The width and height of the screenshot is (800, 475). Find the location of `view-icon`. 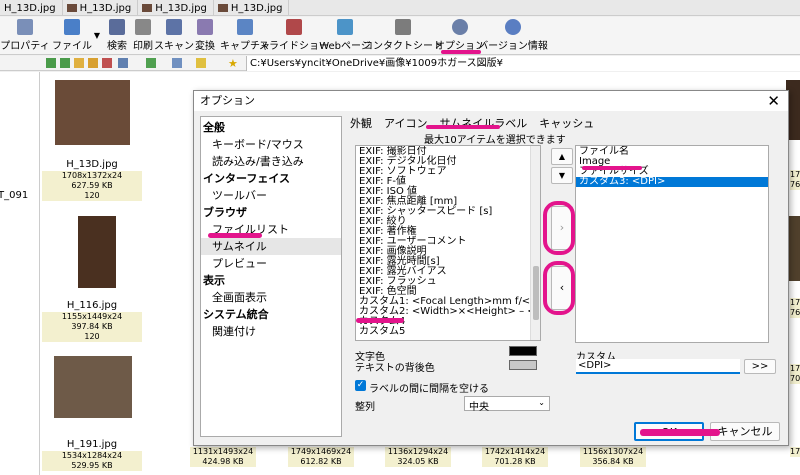

view-icon is located at coordinates (123, 63).